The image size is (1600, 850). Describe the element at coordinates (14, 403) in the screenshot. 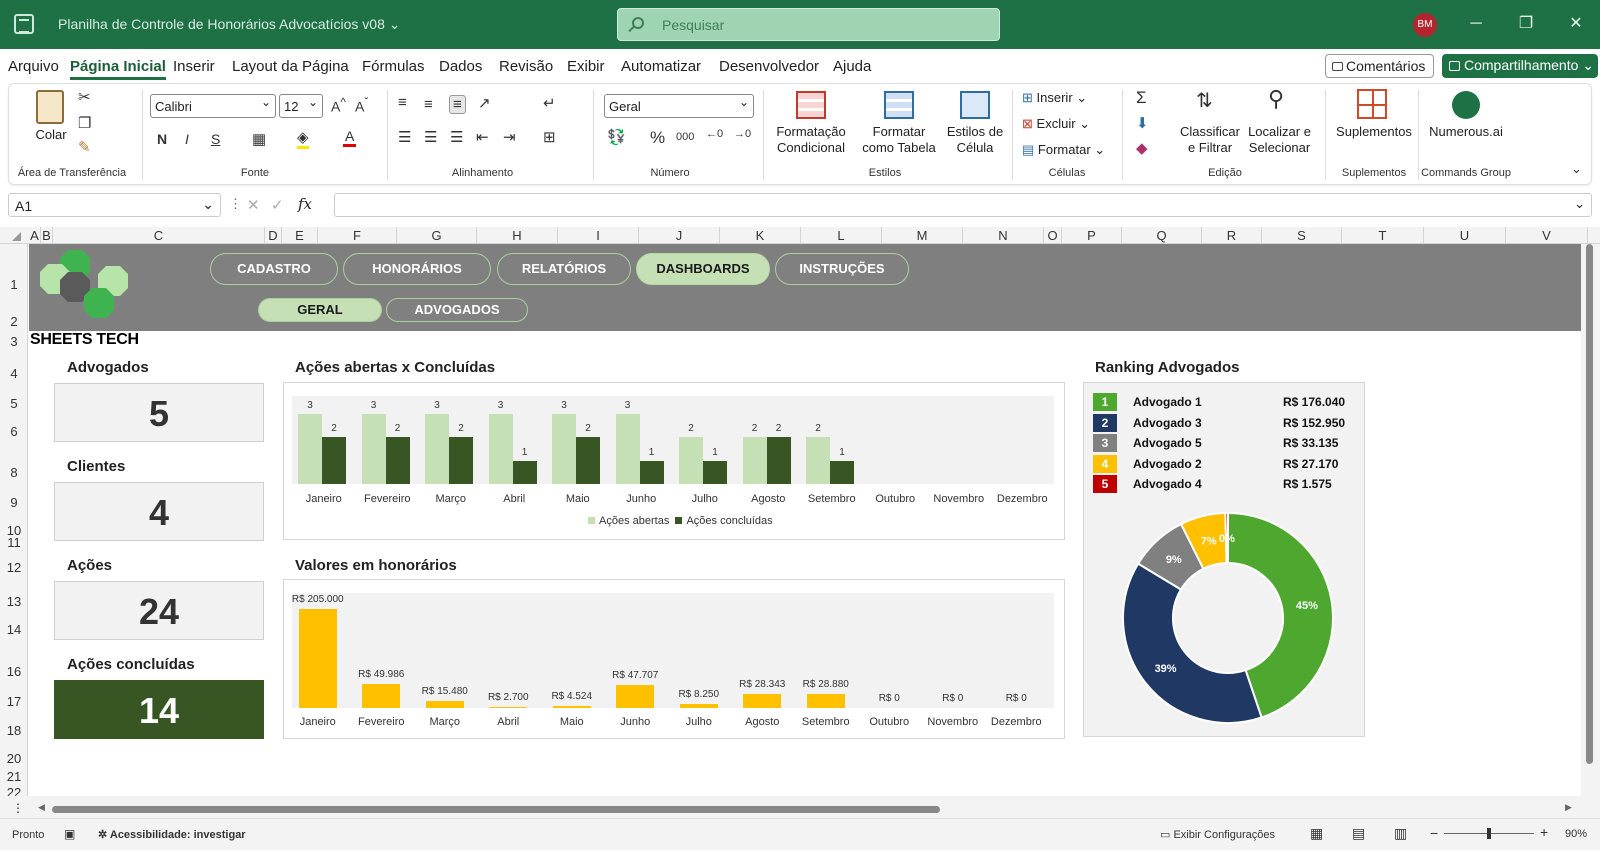

I see `row-header: 5` at that location.